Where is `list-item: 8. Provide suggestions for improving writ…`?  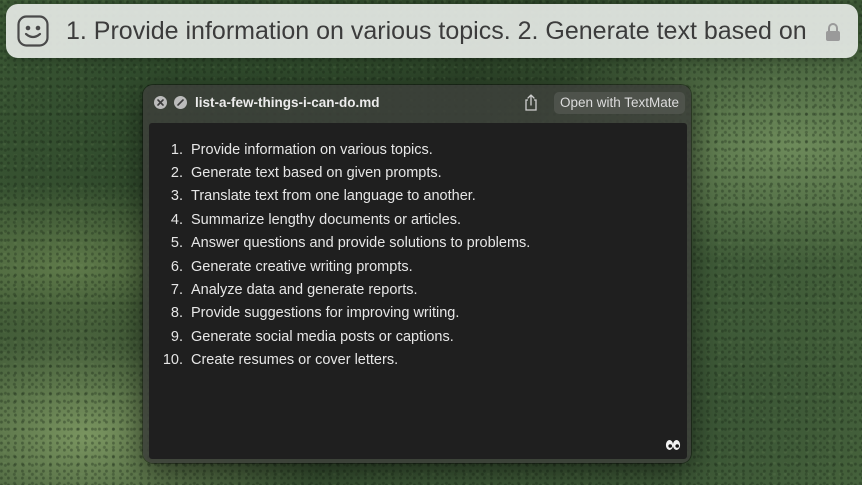 list-item: 8. Provide suggestions for improving writ… is located at coordinates (315, 313).